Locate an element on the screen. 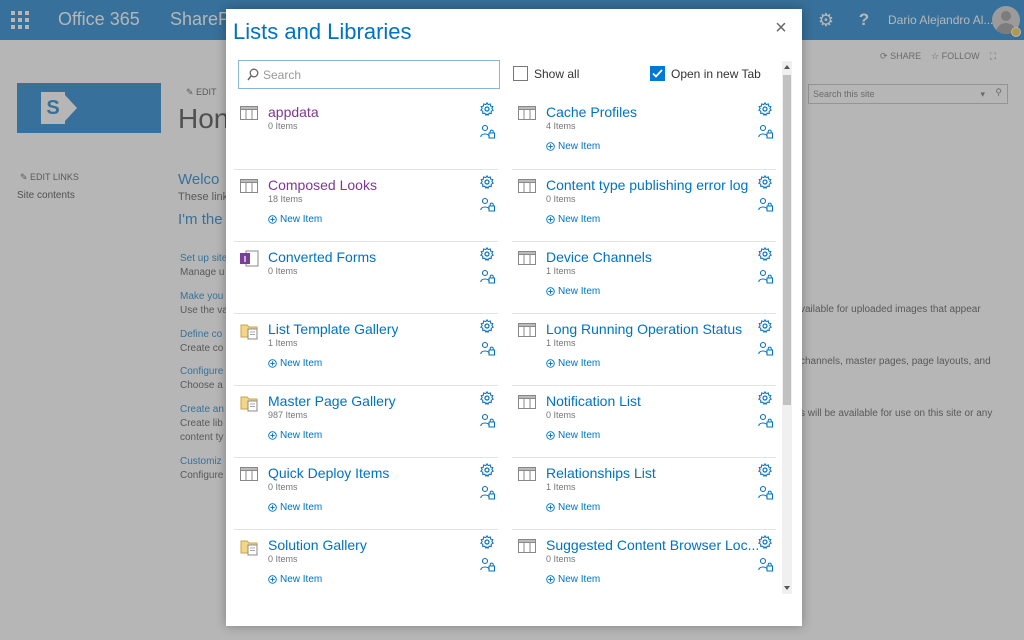 The width and height of the screenshot is (1024, 640). open-new-tab-checkbox-box is located at coordinates (657, 73).